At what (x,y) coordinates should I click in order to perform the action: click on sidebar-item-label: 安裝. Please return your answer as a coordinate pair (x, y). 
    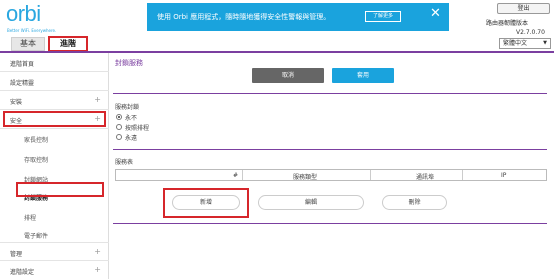
    Looking at the image, I should click on (16, 102).